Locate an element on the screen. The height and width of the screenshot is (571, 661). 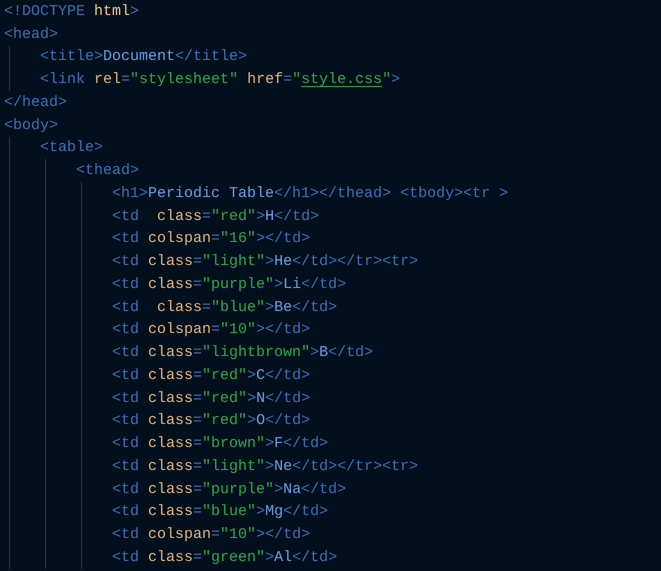
code-line: <td class="red">O</td> is located at coordinates (211, 421).